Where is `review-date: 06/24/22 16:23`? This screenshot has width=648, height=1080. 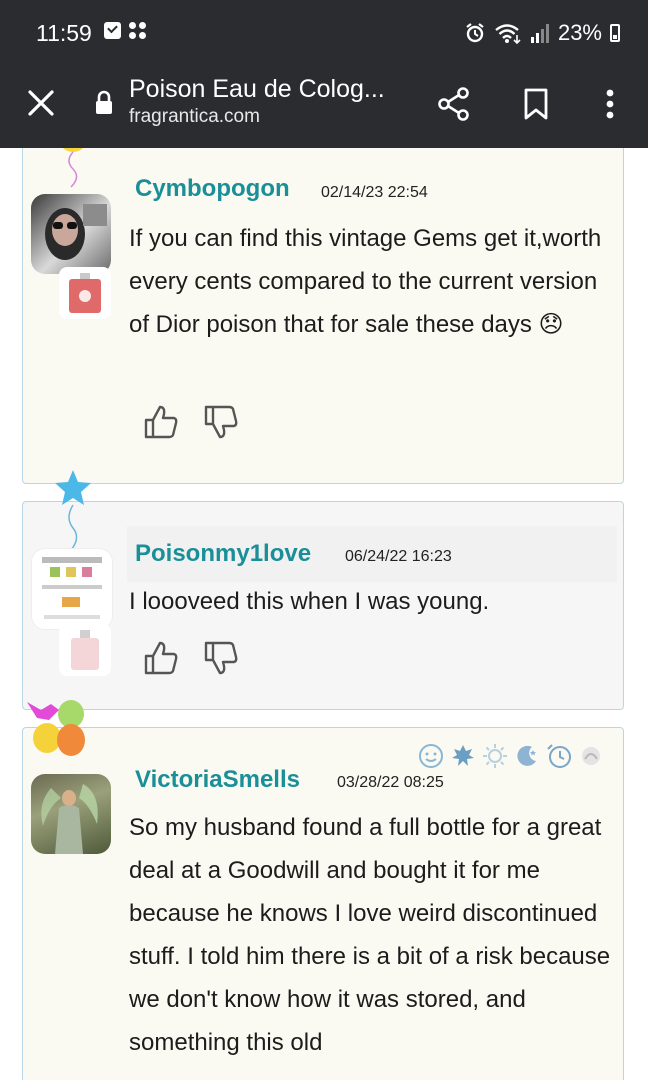 review-date: 06/24/22 16:23 is located at coordinates (398, 556).